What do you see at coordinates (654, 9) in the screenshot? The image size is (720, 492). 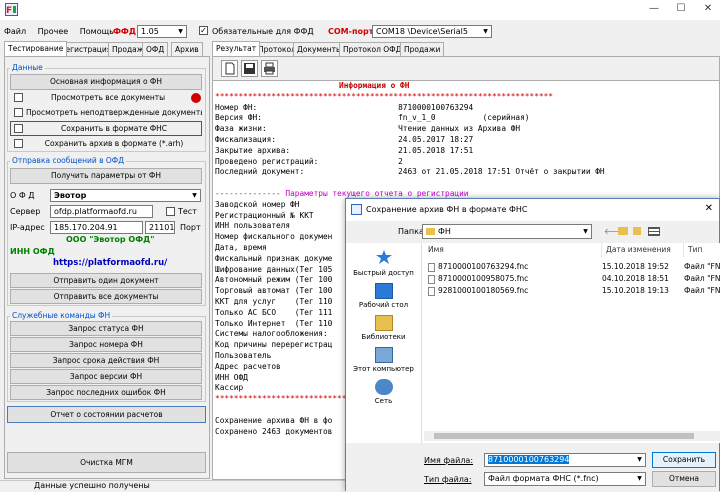 I see `minimize-button: —` at bounding box center [654, 9].